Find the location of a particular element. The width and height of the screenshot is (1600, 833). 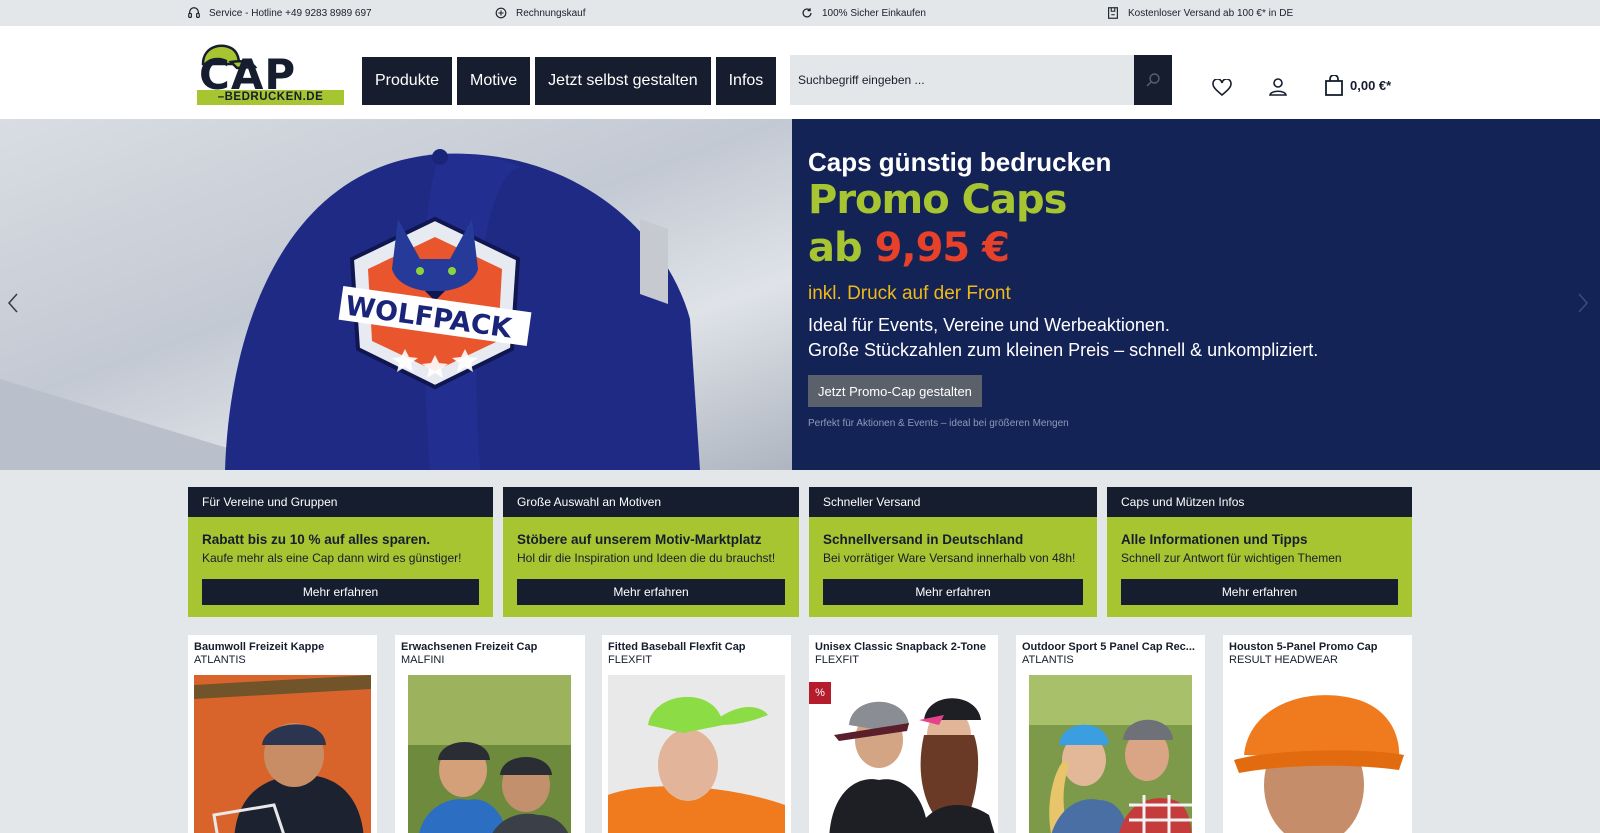

hero-price: ab 9,95 € is located at coordinates (909, 248).